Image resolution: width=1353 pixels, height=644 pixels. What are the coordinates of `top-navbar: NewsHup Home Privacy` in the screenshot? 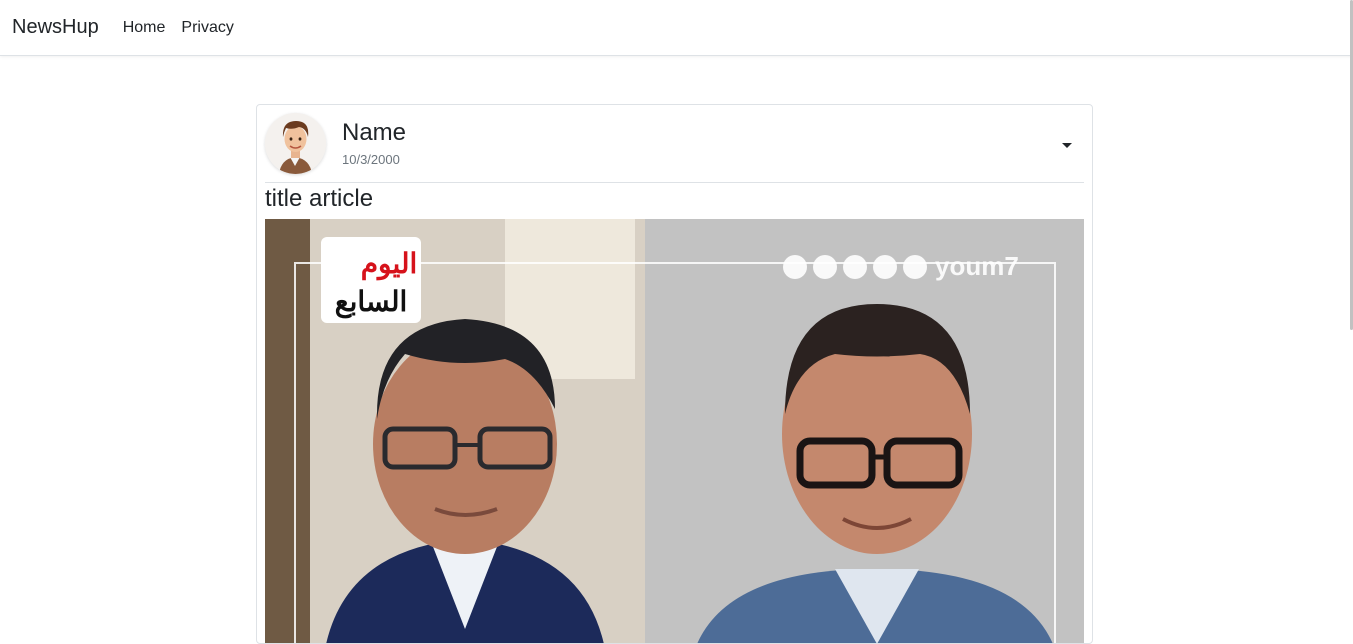 It's located at (676, 28).